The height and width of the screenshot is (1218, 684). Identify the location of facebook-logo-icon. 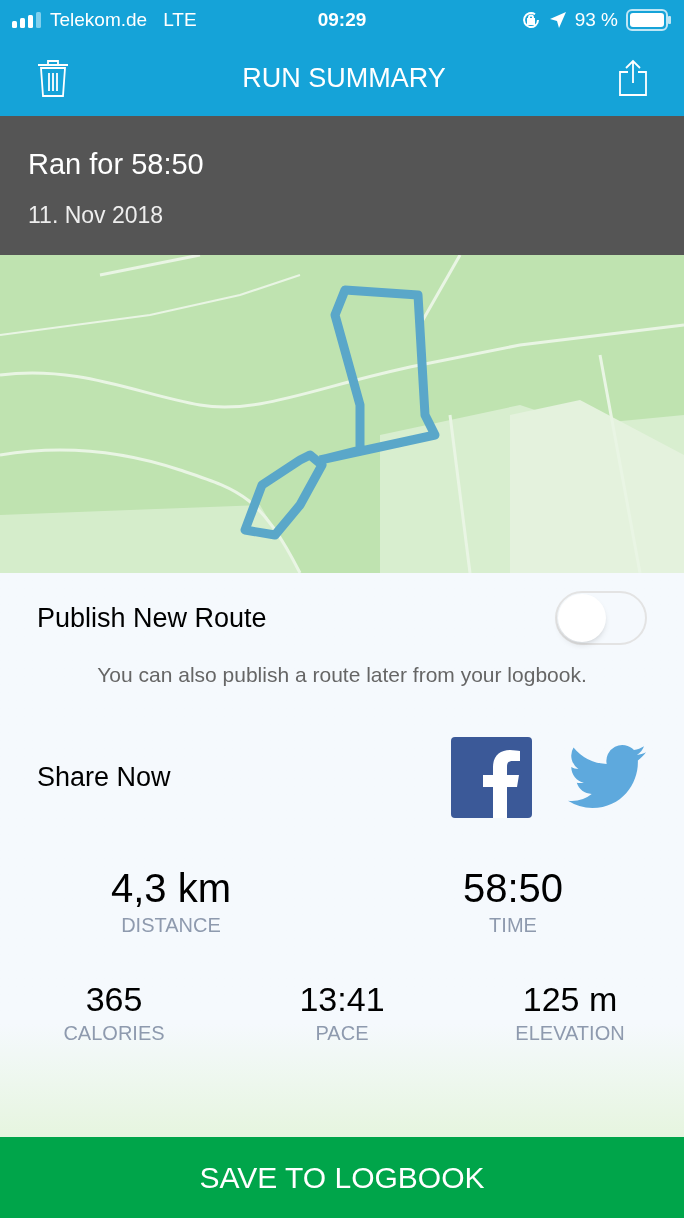
(501, 783).